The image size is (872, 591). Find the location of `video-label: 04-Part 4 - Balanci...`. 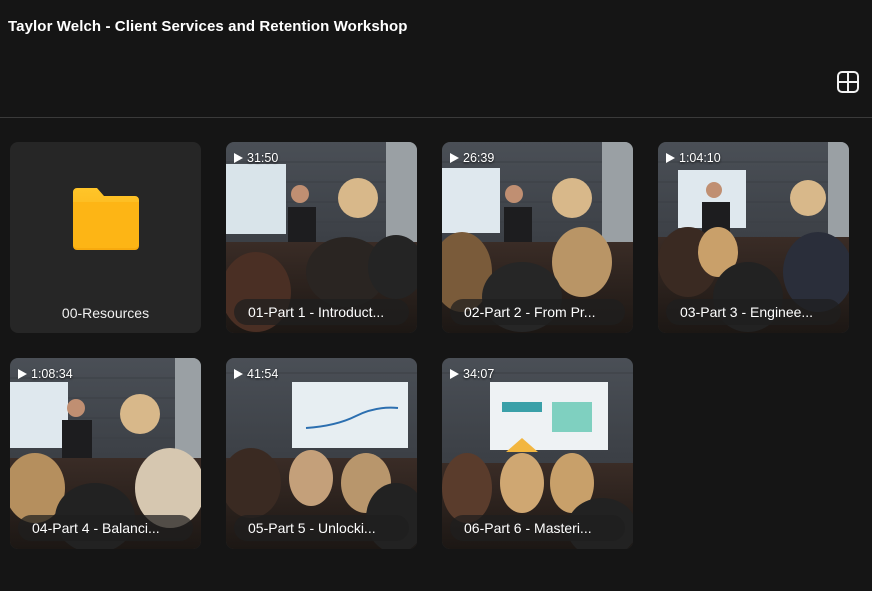

video-label: 04-Part 4 - Balanci... is located at coordinates (105, 528).